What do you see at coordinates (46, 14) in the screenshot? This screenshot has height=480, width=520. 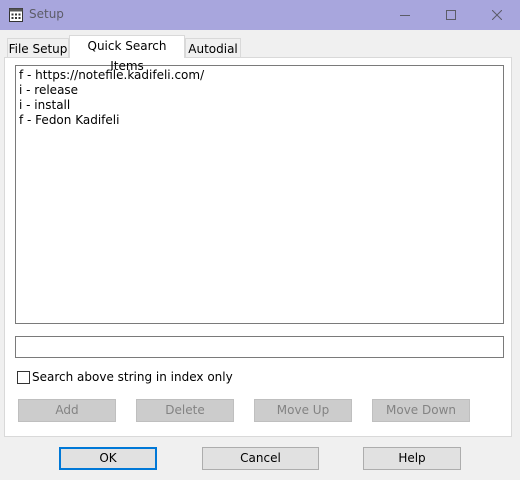 I see `window-title: Setup` at bounding box center [46, 14].